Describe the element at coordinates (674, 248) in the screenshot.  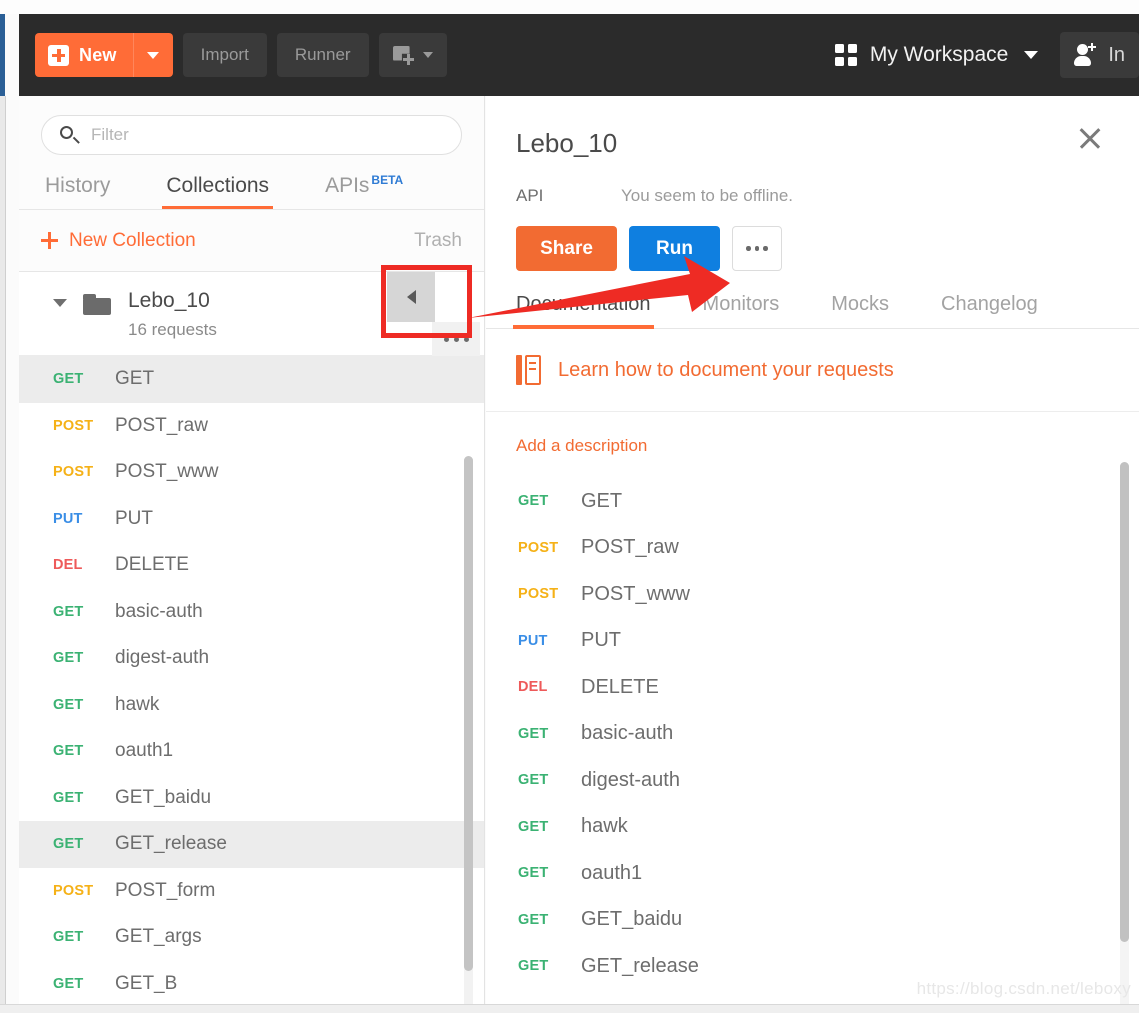
I see `run-button: Run` at that location.